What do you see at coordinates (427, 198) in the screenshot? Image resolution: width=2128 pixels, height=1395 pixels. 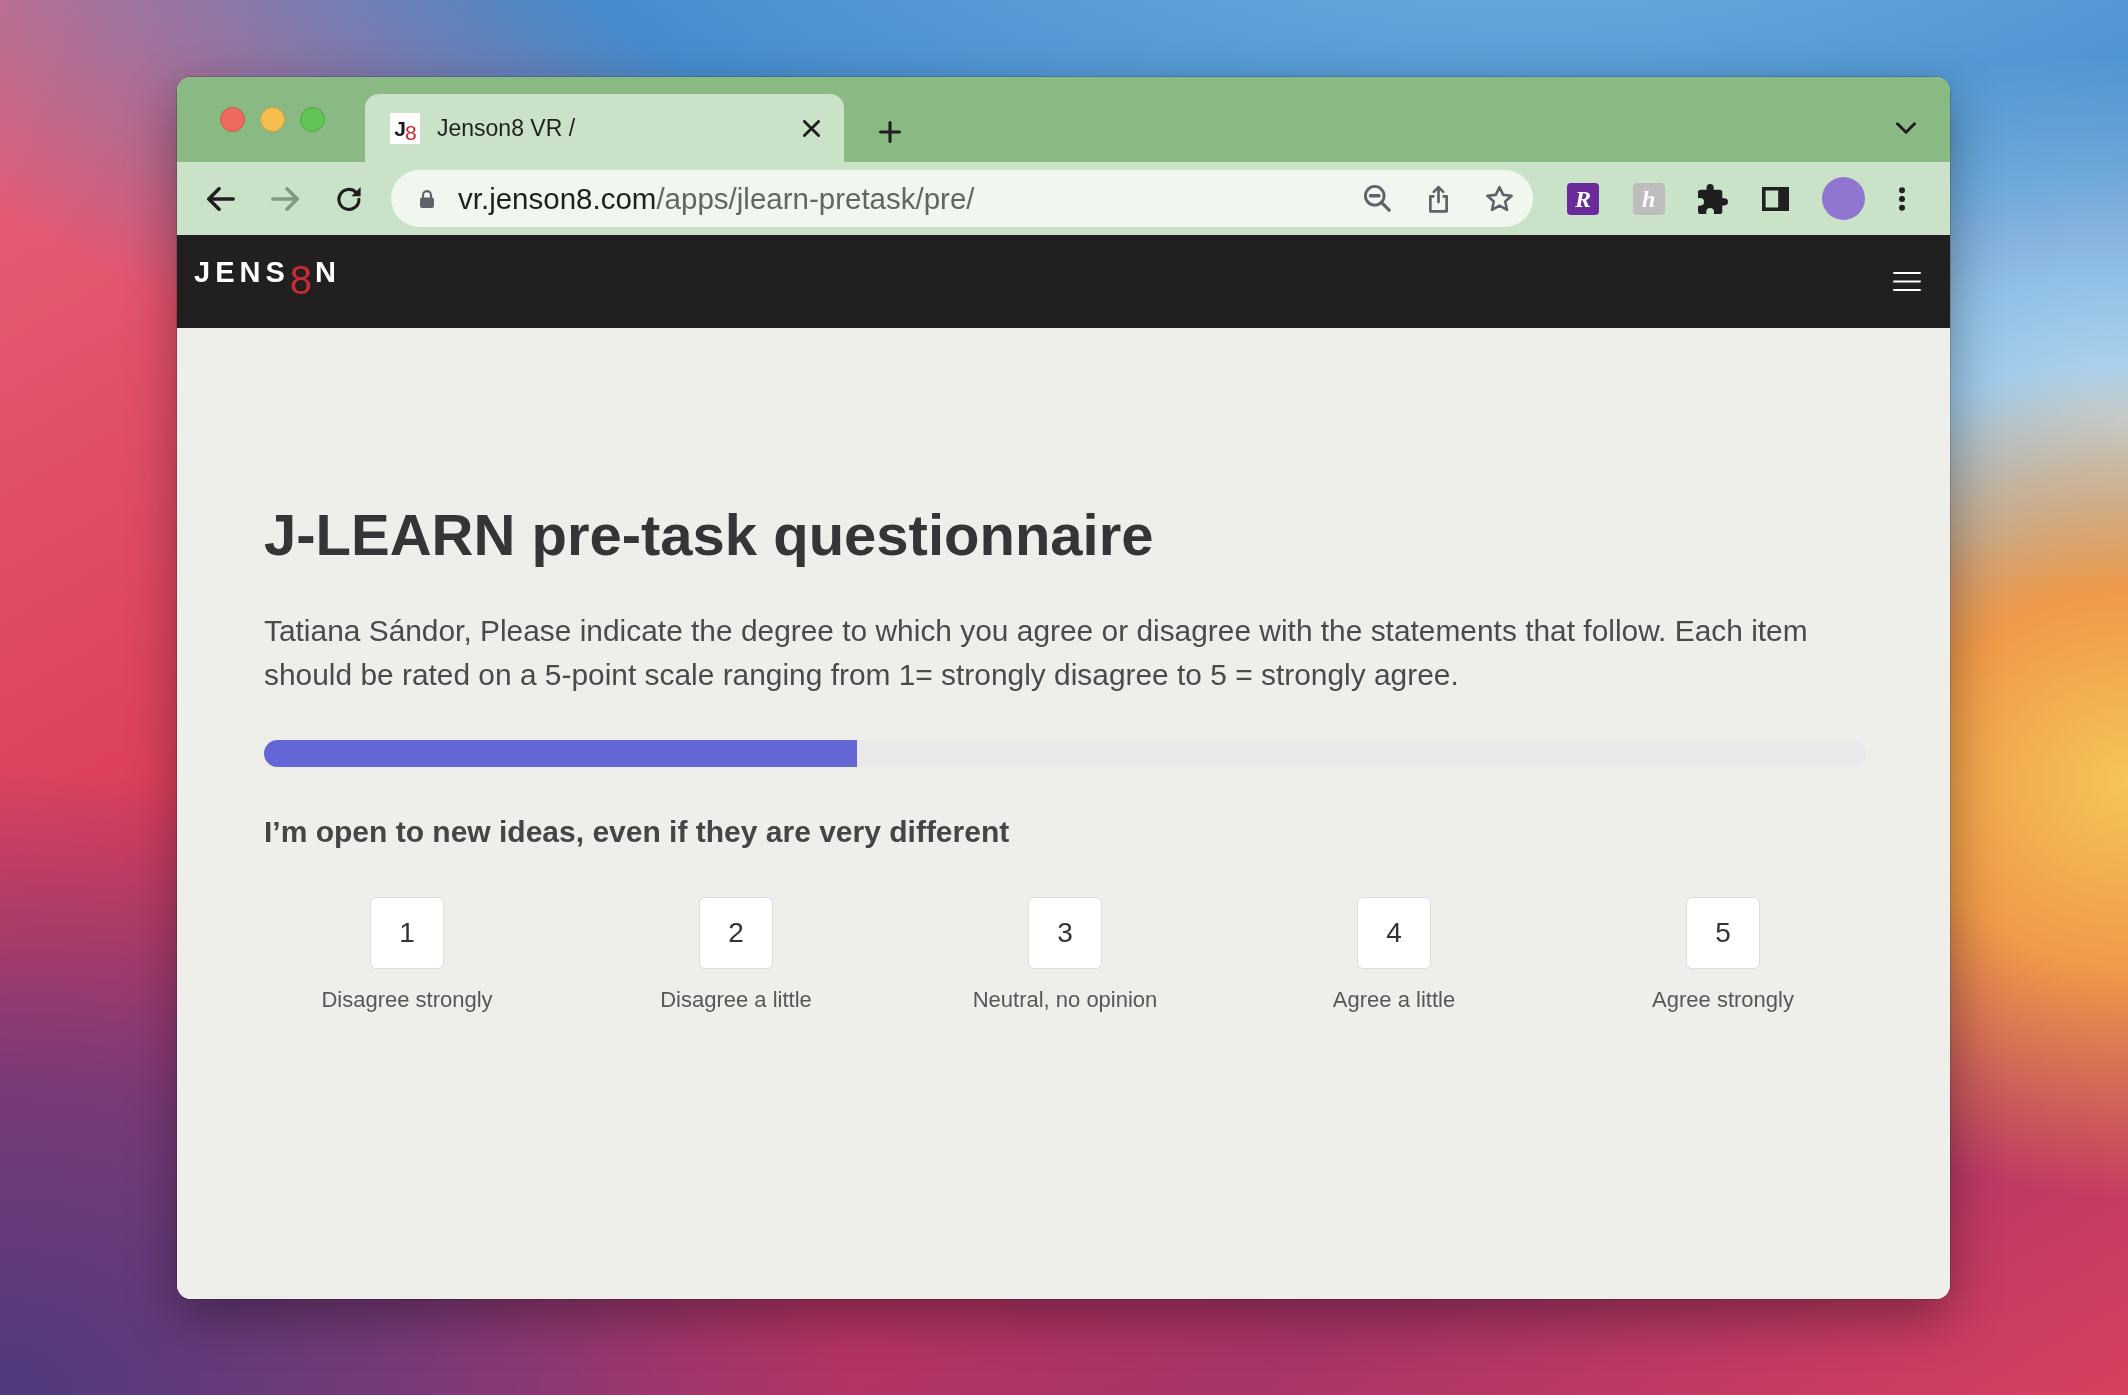 I see `lock-icon` at bounding box center [427, 198].